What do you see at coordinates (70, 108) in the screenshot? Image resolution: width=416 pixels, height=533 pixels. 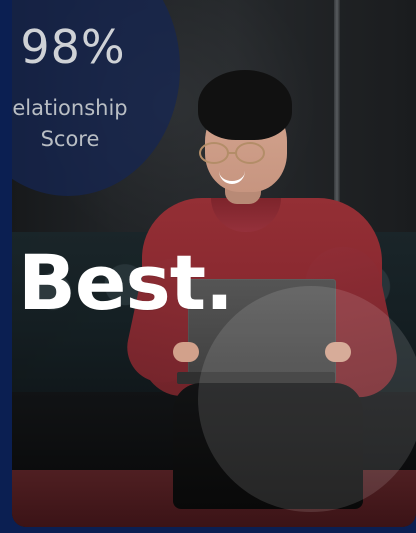 I see `relationship-score-label-line-1: elationship` at bounding box center [70, 108].